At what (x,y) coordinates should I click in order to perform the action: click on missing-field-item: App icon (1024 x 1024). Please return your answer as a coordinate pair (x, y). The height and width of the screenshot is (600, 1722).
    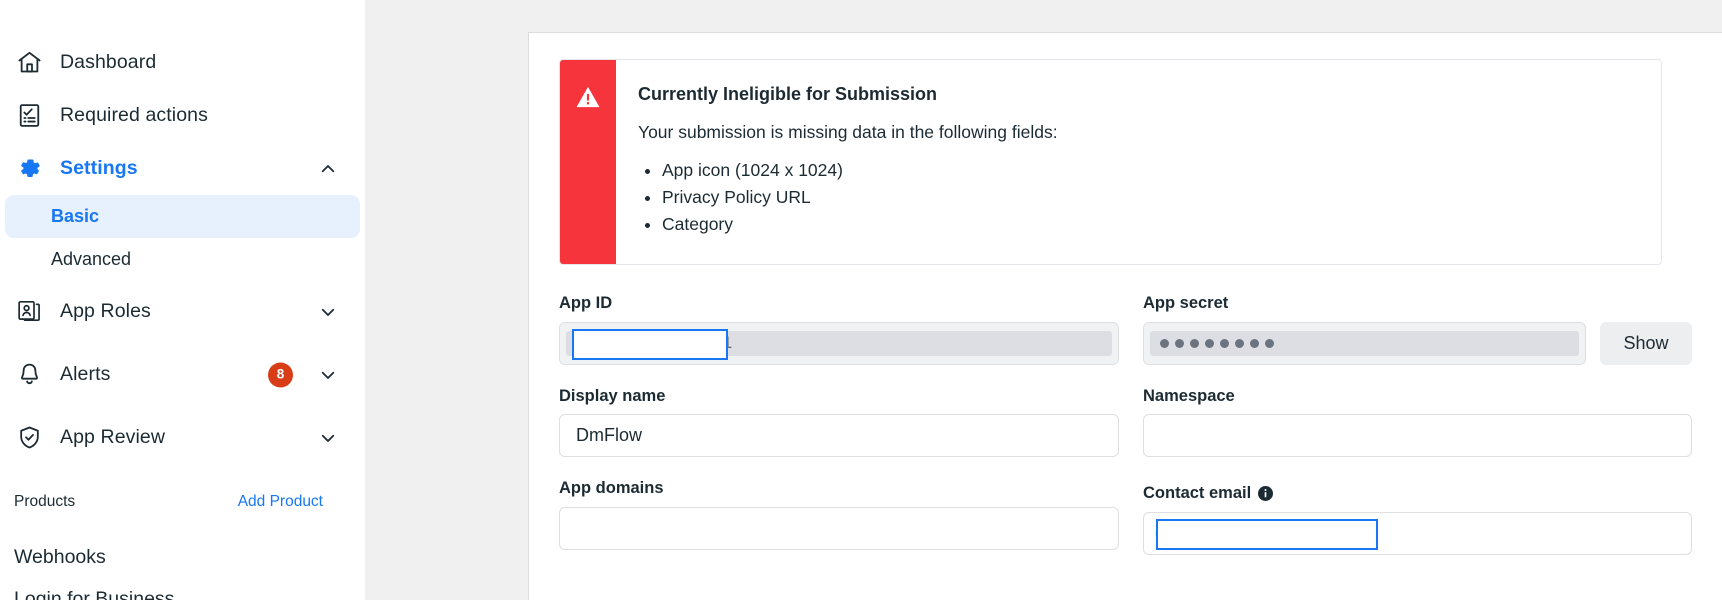
    Looking at the image, I should click on (860, 170).